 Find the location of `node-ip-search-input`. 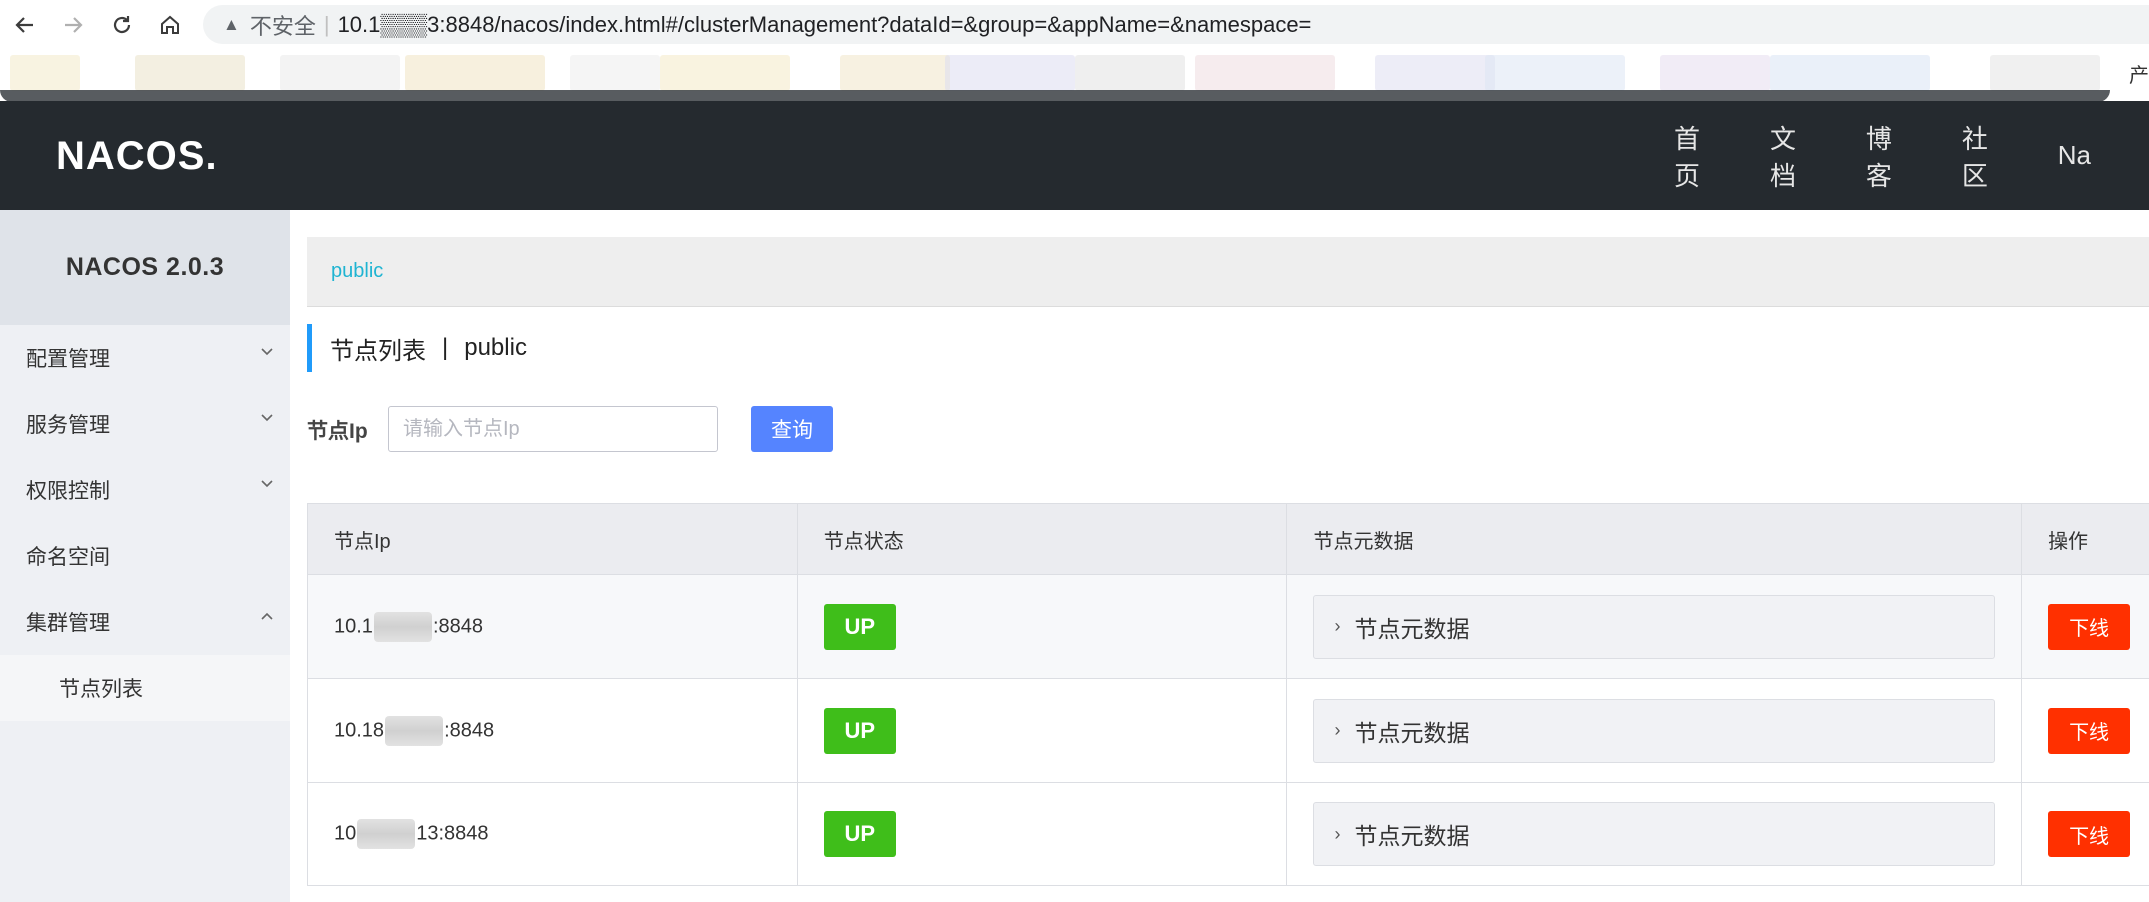

node-ip-search-input is located at coordinates (553, 429).